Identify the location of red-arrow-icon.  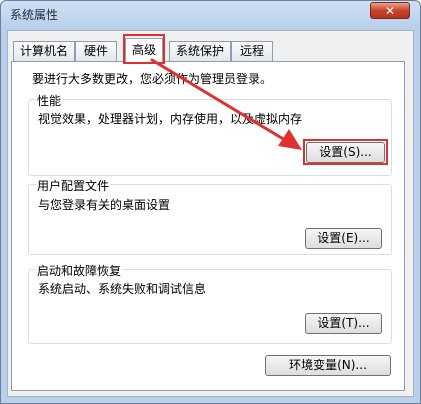
(226, 104).